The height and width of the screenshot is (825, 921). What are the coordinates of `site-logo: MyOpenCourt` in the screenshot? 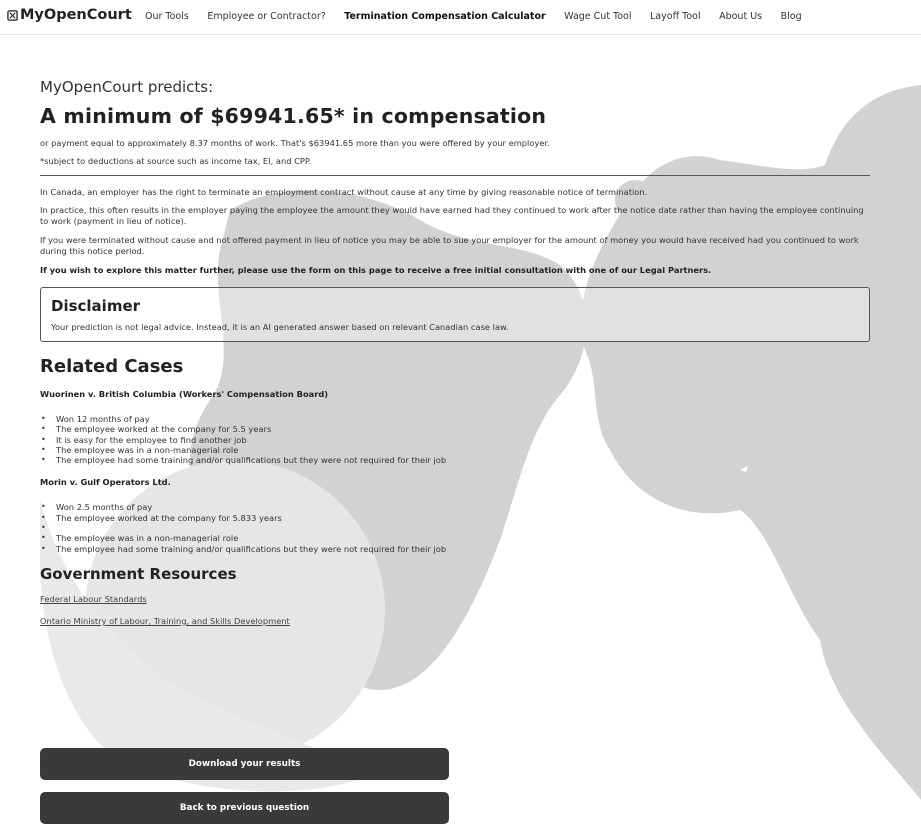 It's located at (69, 15).